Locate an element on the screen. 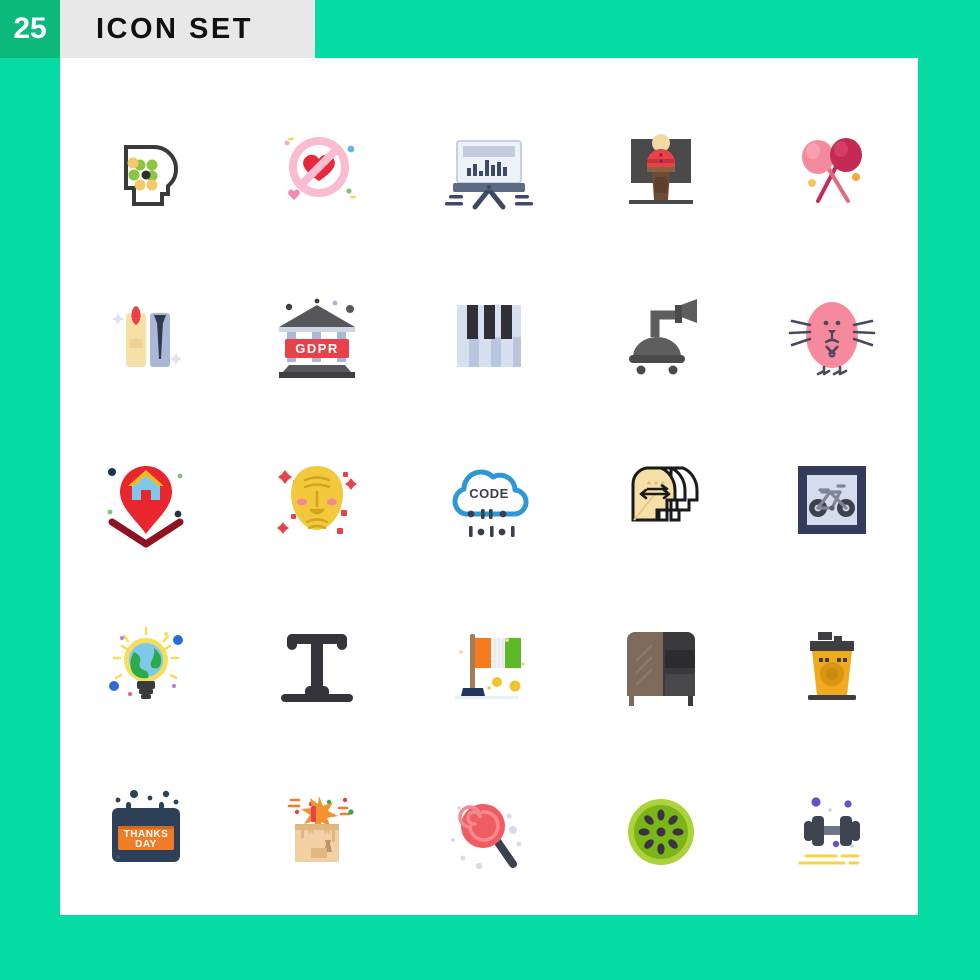 The width and height of the screenshot is (980, 980). ireland-flag-icon is located at coordinates (489, 666).